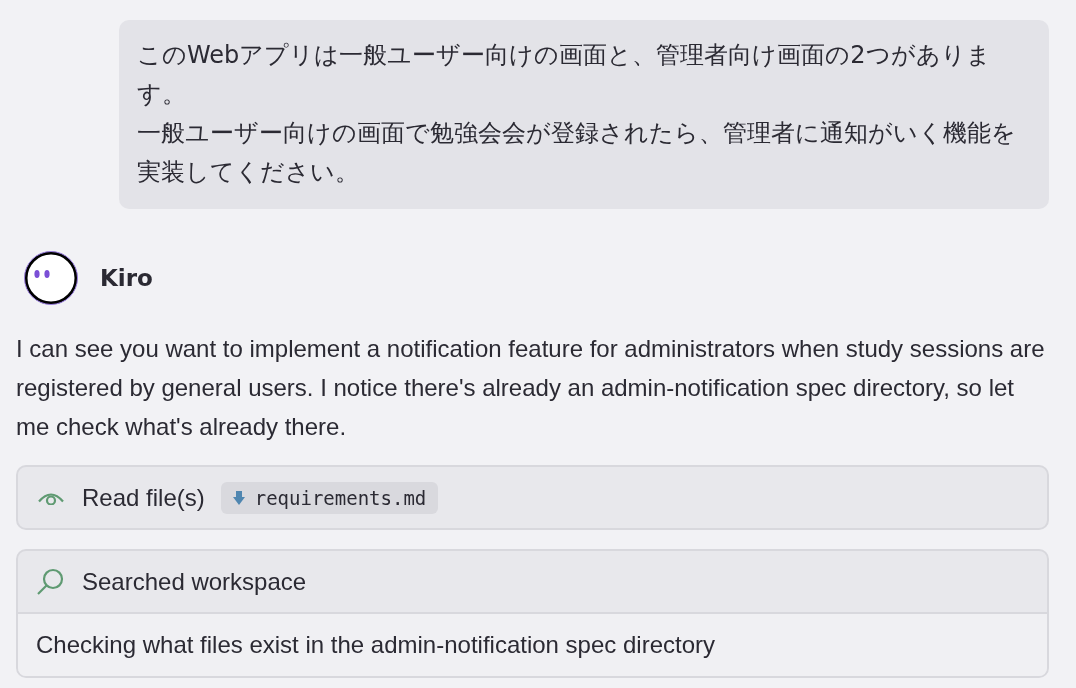 The height and width of the screenshot is (688, 1076). Describe the element at coordinates (238, 497) in the screenshot. I see `down-arrow-icon` at that location.